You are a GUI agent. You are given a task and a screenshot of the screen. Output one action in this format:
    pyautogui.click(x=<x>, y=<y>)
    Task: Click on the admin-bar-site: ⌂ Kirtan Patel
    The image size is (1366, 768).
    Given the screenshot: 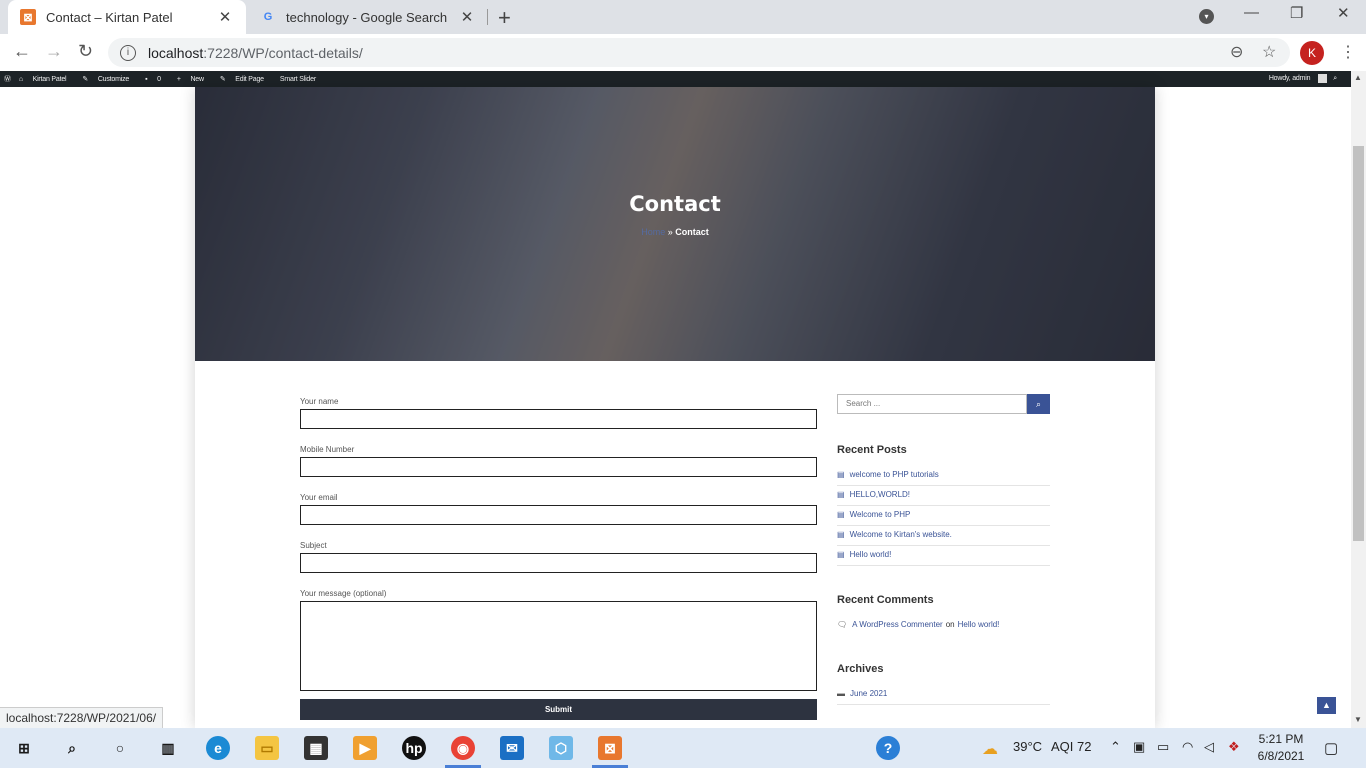 What is the action you would take?
    pyautogui.click(x=47, y=79)
    